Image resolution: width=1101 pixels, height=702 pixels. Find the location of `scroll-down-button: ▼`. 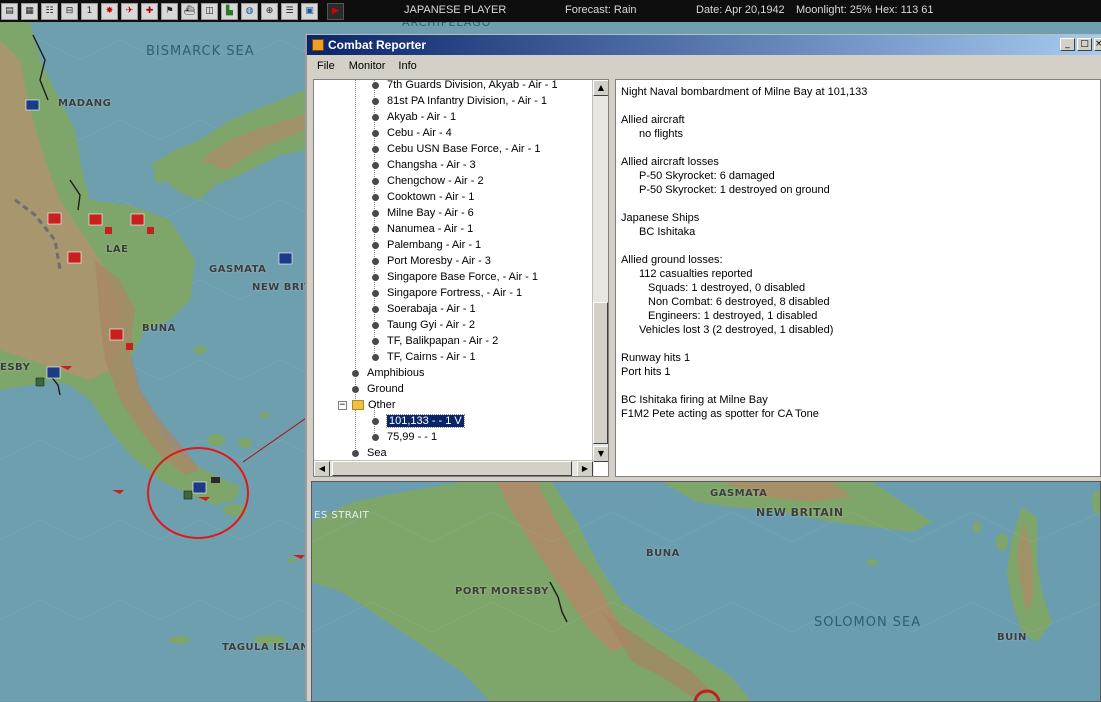

scroll-down-button: ▼ is located at coordinates (600, 454).